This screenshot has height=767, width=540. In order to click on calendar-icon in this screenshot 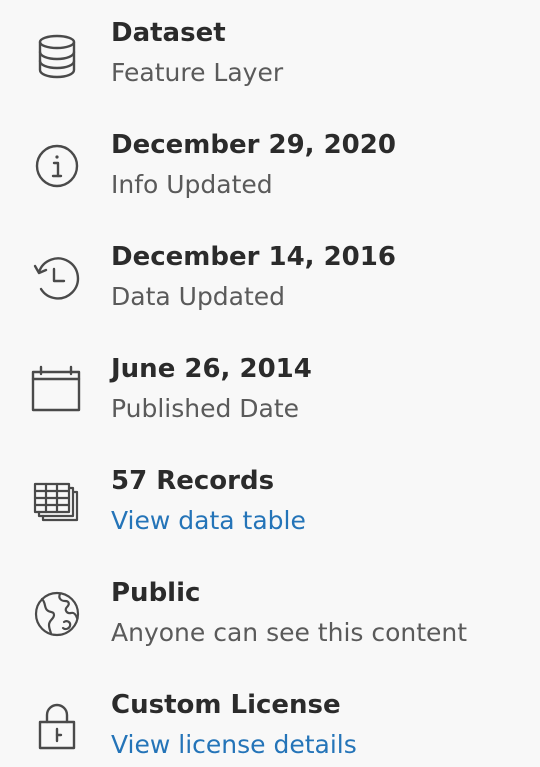, I will do `click(57, 388)`.